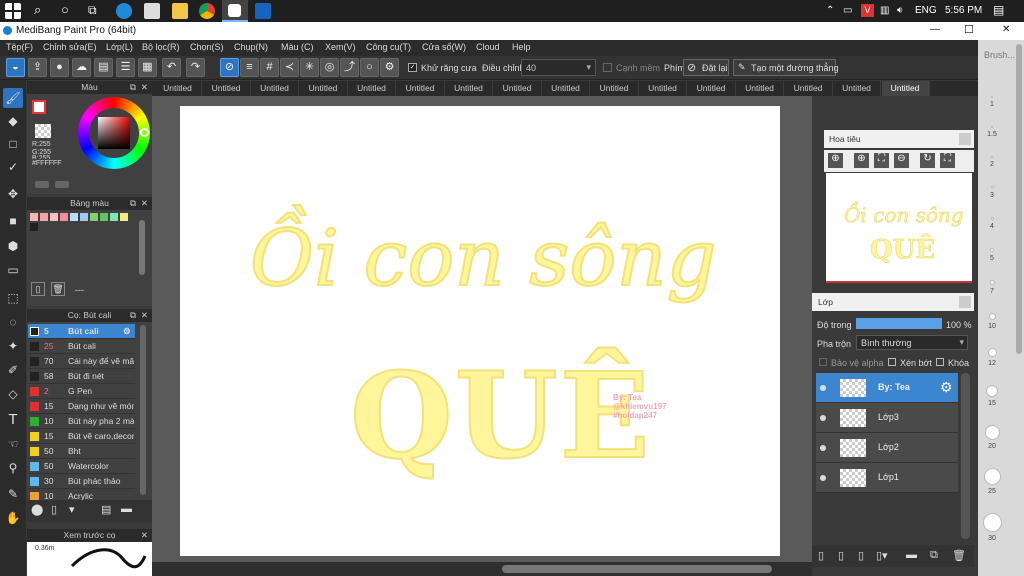  What do you see at coordinates (841, 555) in the screenshot?
I see `new-halftone-layer-icon: ▯` at bounding box center [841, 555].